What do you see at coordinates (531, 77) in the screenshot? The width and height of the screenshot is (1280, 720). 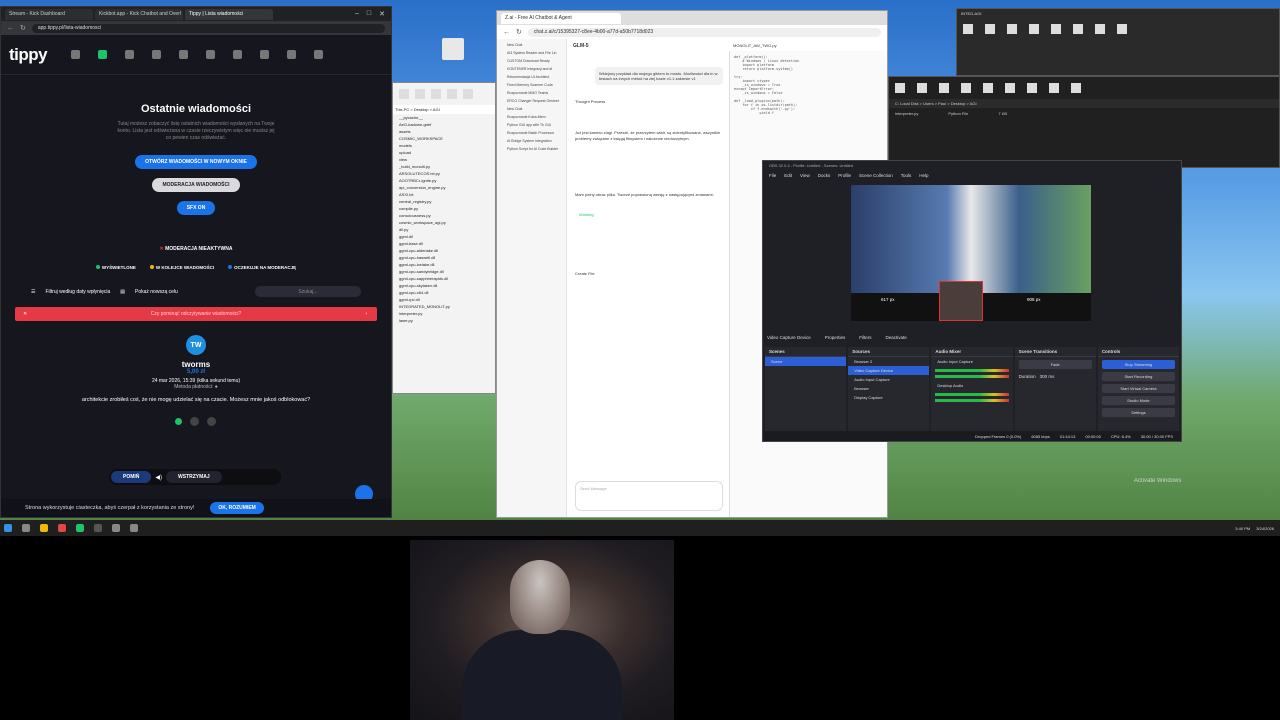 I see `chat-history-item: Rekomendacja UI Architect` at bounding box center [531, 77].